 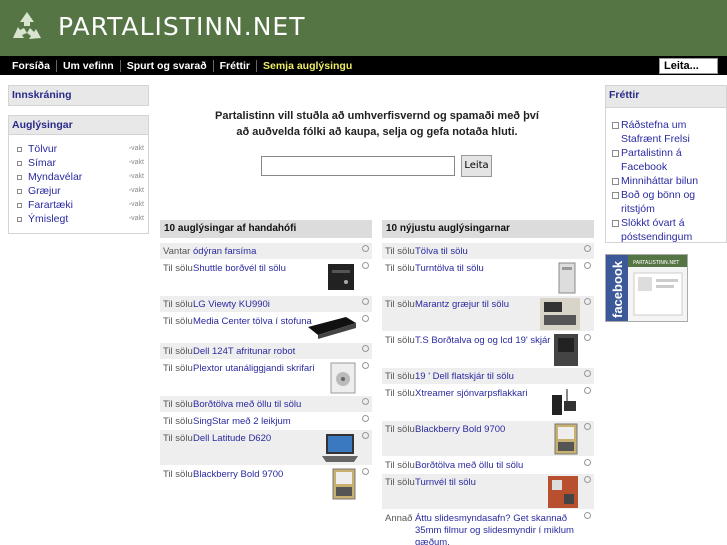 What do you see at coordinates (488, 314) in the screenshot?
I see `ad-row: Til sölu Marantz græjur til sölu` at bounding box center [488, 314].